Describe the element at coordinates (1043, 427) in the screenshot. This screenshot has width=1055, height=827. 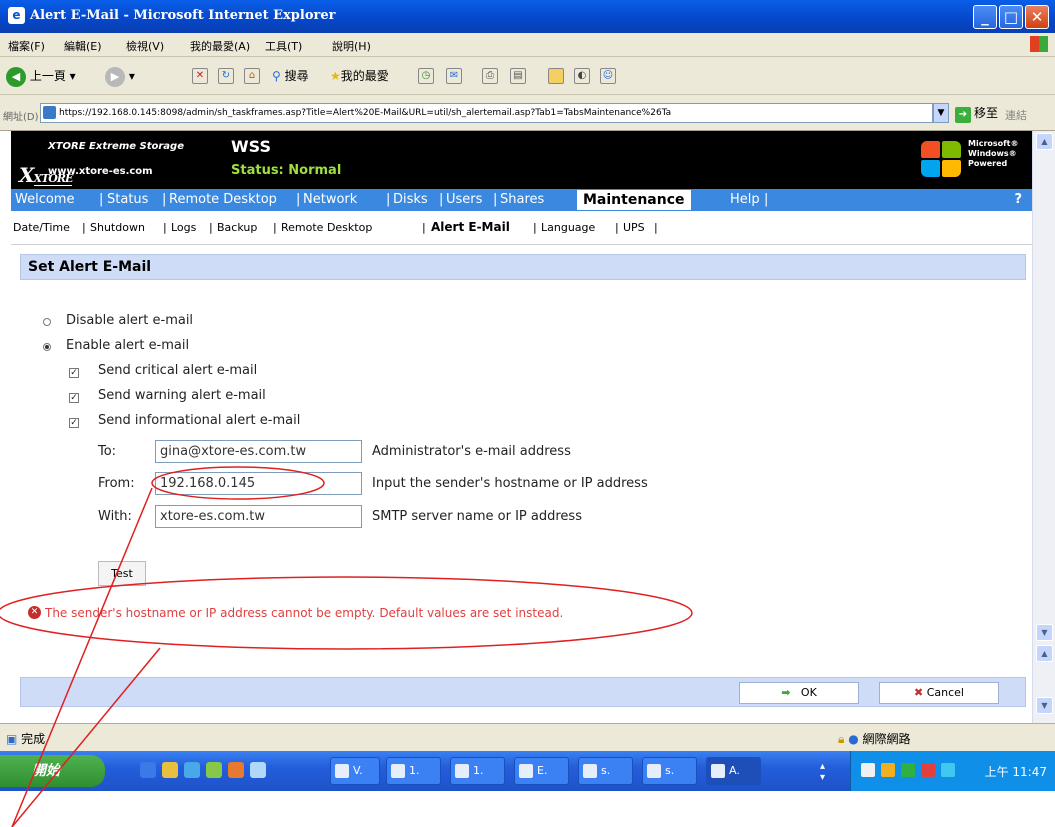
I see `vertical-scrollbar: ▲ ▼ ▲ ▼` at that location.